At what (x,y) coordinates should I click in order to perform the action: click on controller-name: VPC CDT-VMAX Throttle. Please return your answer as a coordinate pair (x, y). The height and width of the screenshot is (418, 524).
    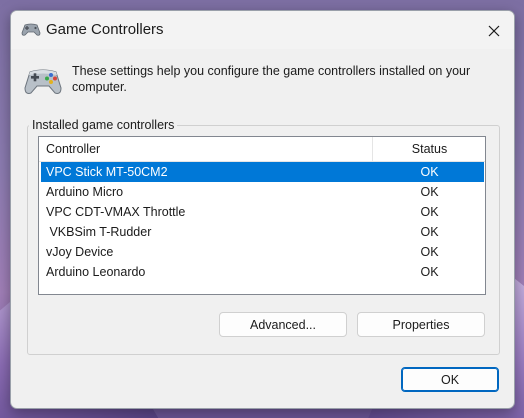
    Looking at the image, I should click on (116, 212).